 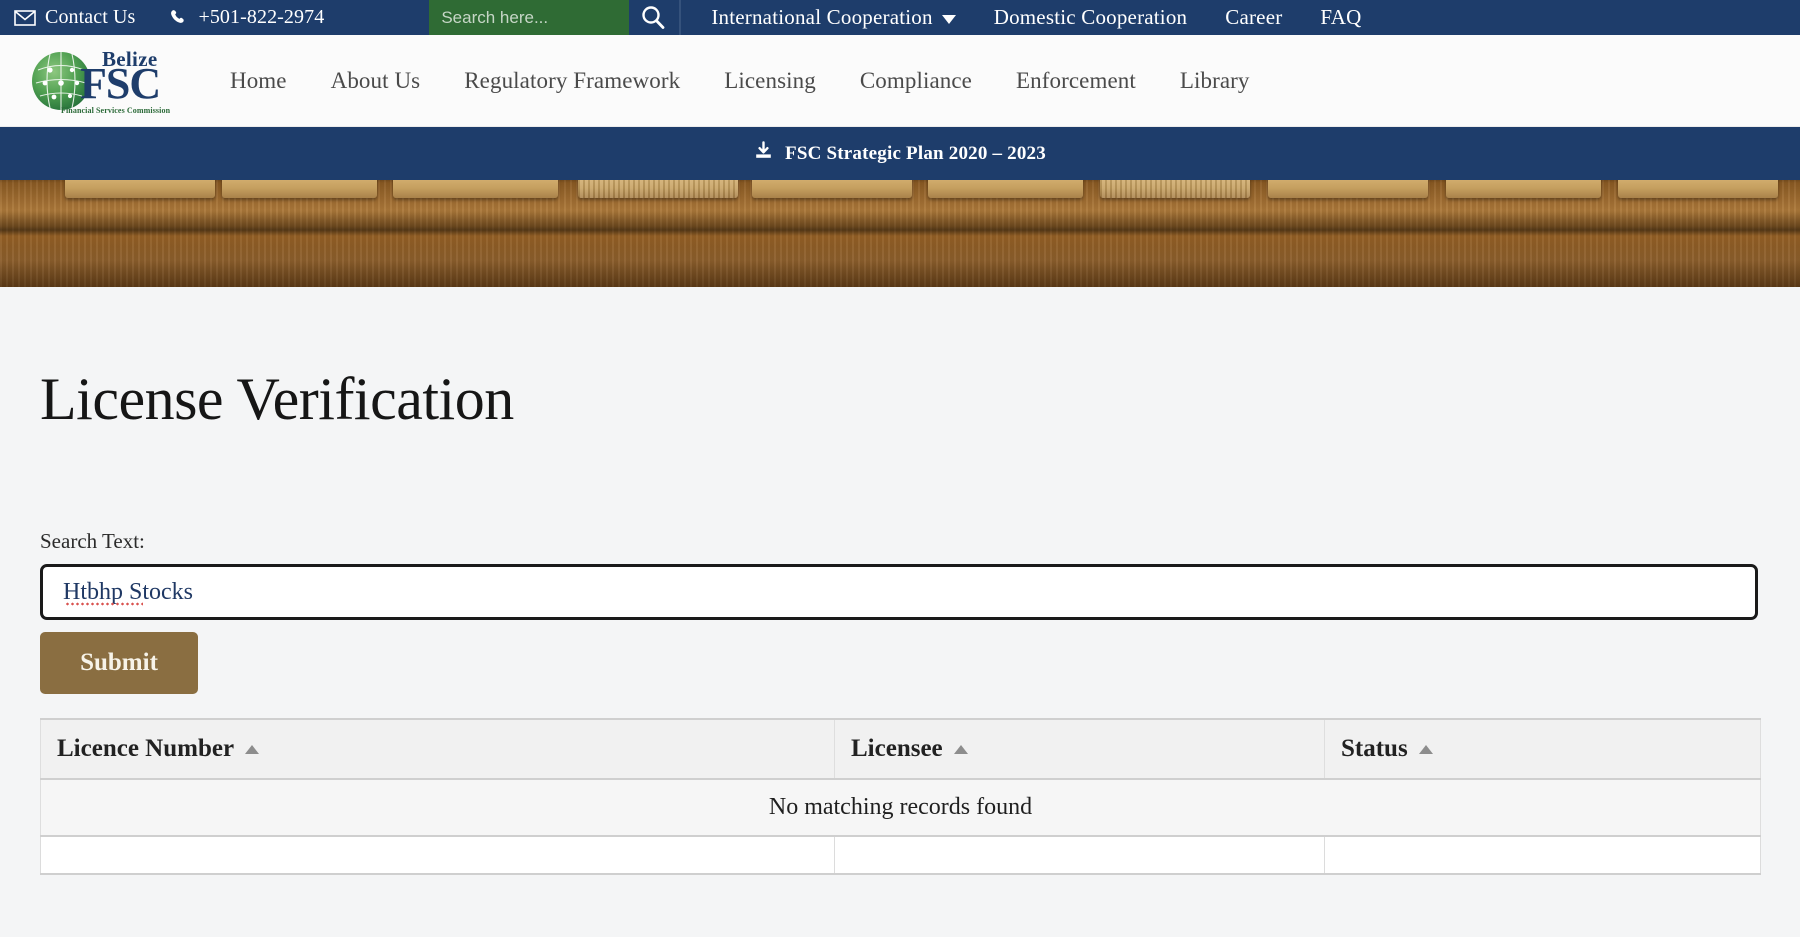 What do you see at coordinates (146, 748) in the screenshot?
I see `column-label: Licence Number` at bounding box center [146, 748].